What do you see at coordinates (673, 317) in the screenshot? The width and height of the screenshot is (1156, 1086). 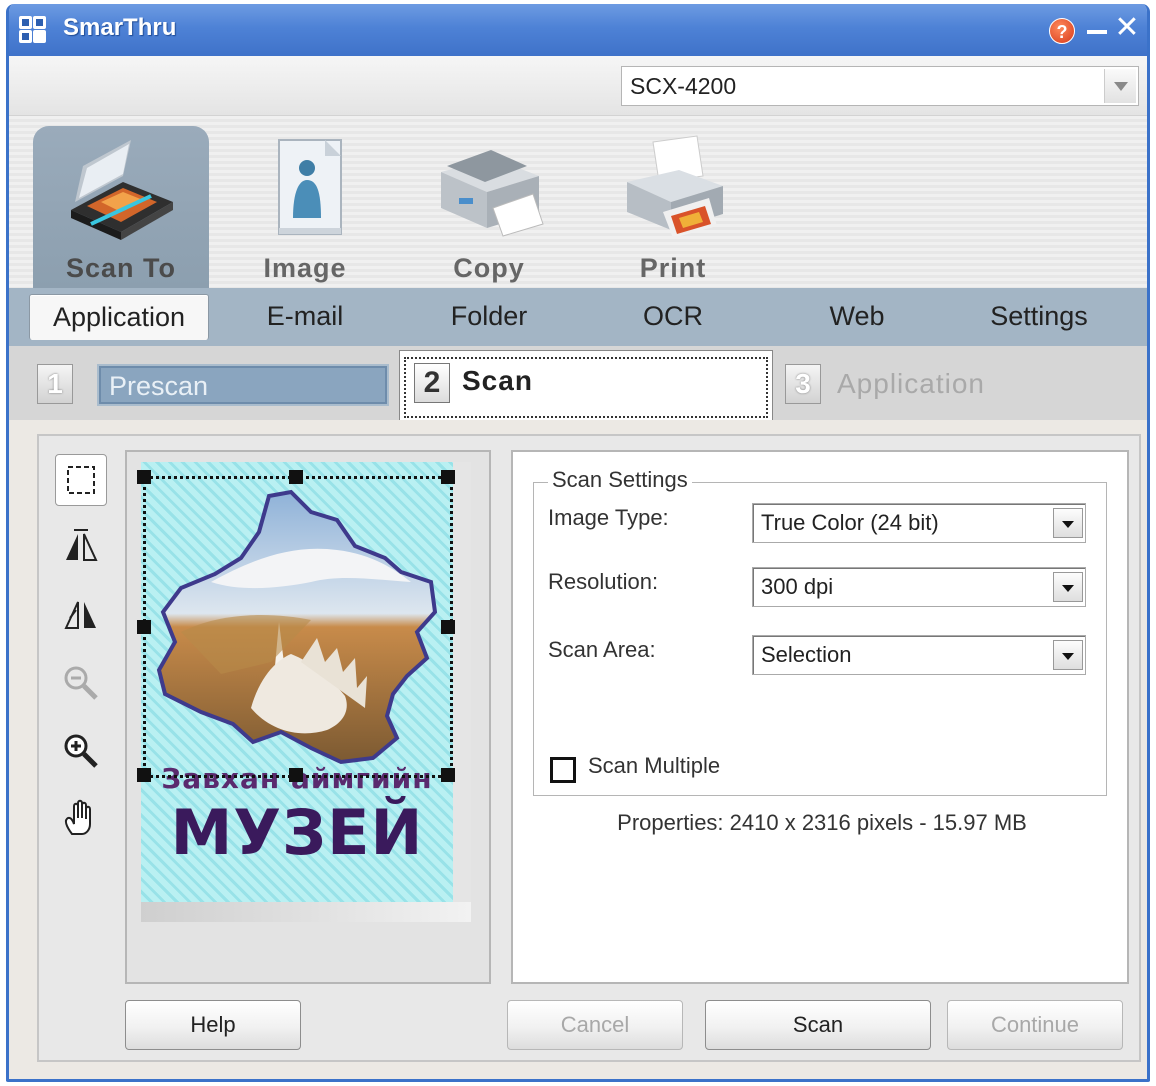 I see `subtab-ocr: OCR` at bounding box center [673, 317].